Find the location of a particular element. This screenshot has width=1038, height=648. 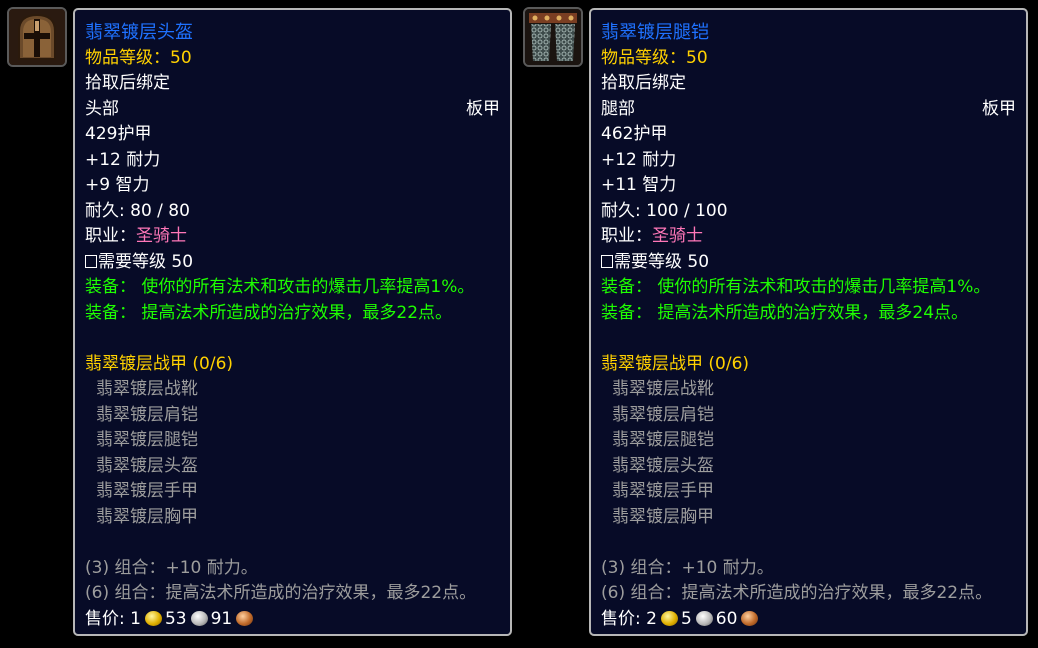

durability: 耐久: 100 / 100 is located at coordinates (664, 210).